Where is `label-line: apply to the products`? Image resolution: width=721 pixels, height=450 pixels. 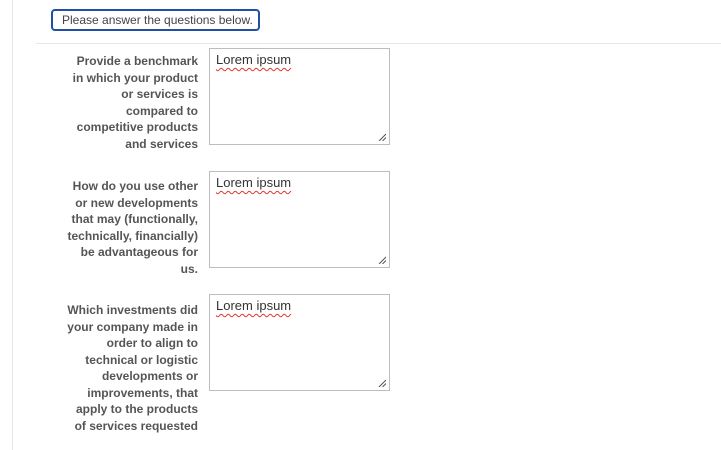
label-line: apply to the products is located at coordinates (136, 409).